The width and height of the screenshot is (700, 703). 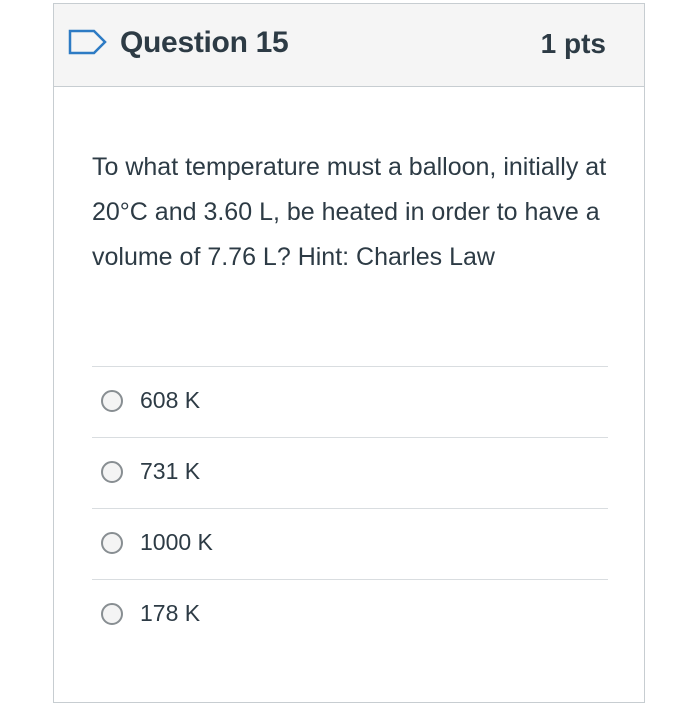 What do you see at coordinates (170, 613) in the screenshot?
I see `answer-label: 178 K` at bounding box center [170, 613].